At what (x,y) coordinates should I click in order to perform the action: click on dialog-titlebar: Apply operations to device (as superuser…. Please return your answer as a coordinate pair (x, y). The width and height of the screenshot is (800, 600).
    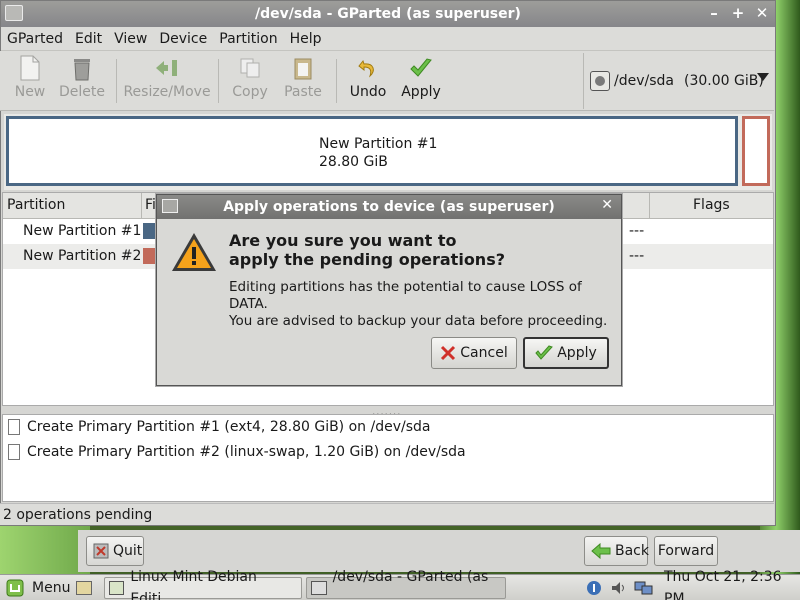
    Looking at the image, I should click on (389, 207).